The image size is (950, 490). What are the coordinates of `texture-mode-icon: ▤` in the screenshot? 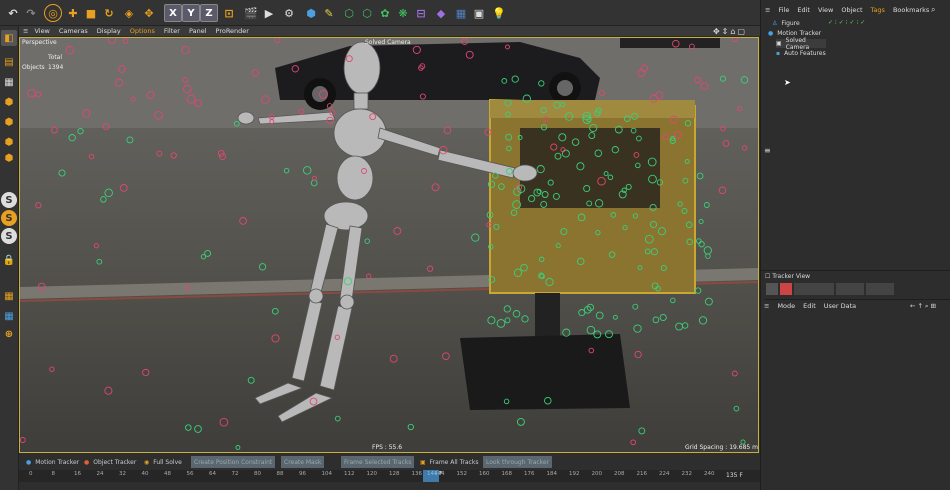 It's located at (9, 62).